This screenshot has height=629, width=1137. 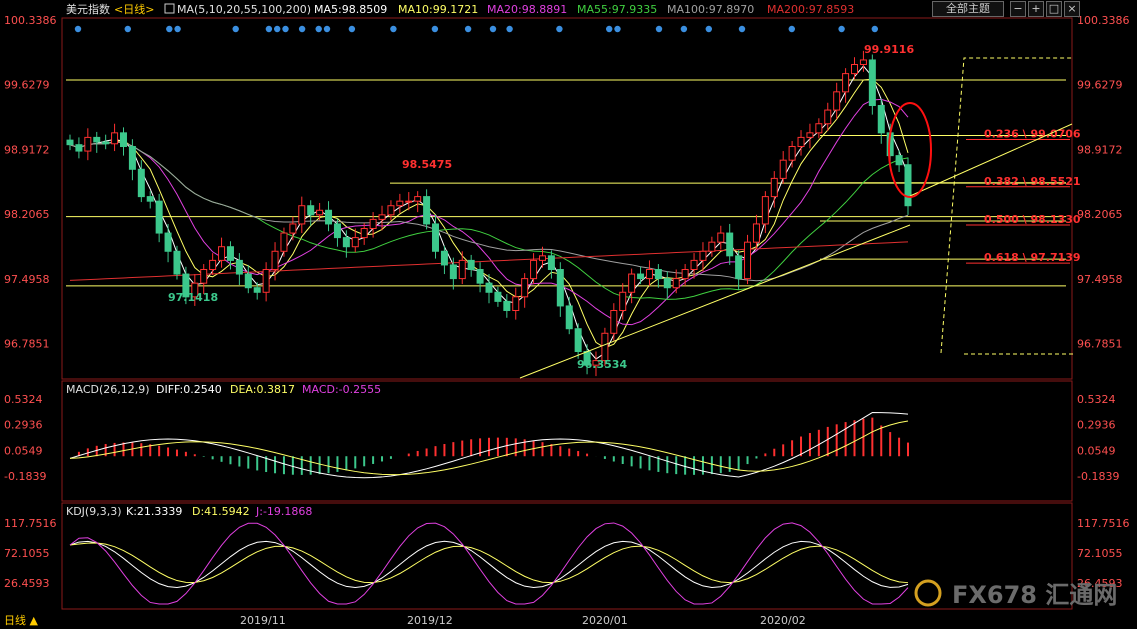 What do you see at coordinates (1032, 257) in the screenshot?
I see `fib-label: 0.618 \ 97.7139` at bounding box center [1032, 257].